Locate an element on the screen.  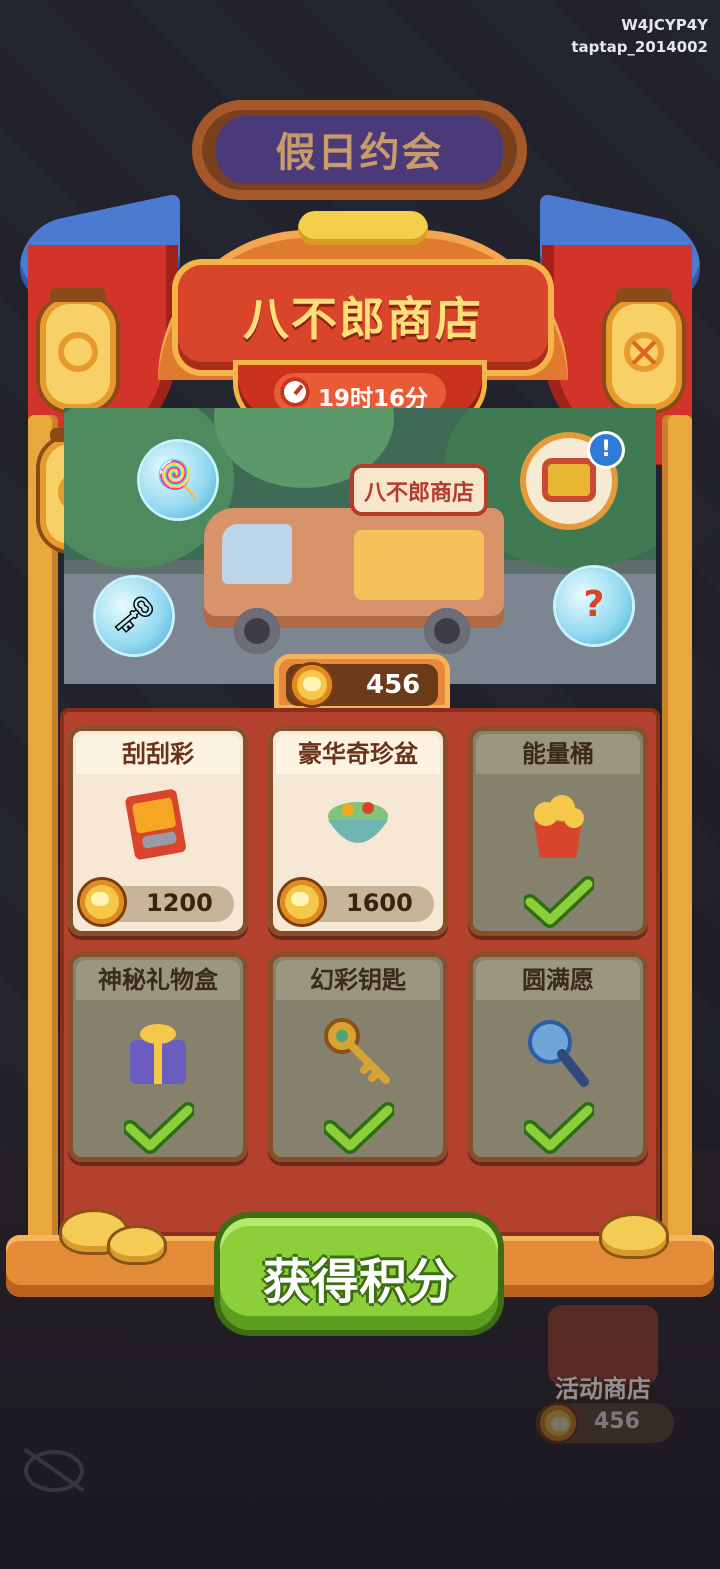
item-name: 能量桶 is located at coordinates (558, 754).